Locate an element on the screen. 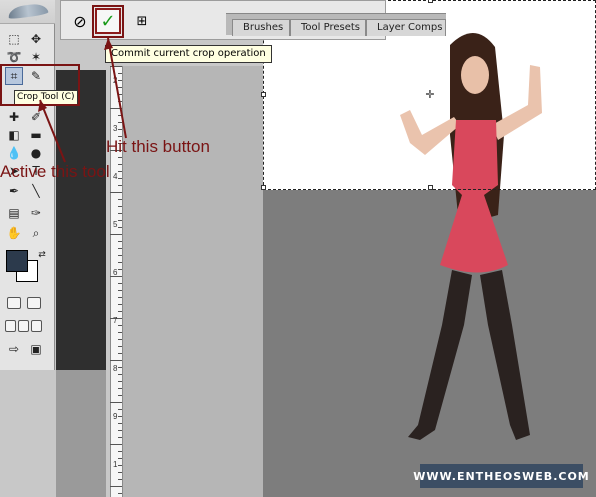 The image size is (596, 497). arrow-head-commit is located at coordinates (108, 44).